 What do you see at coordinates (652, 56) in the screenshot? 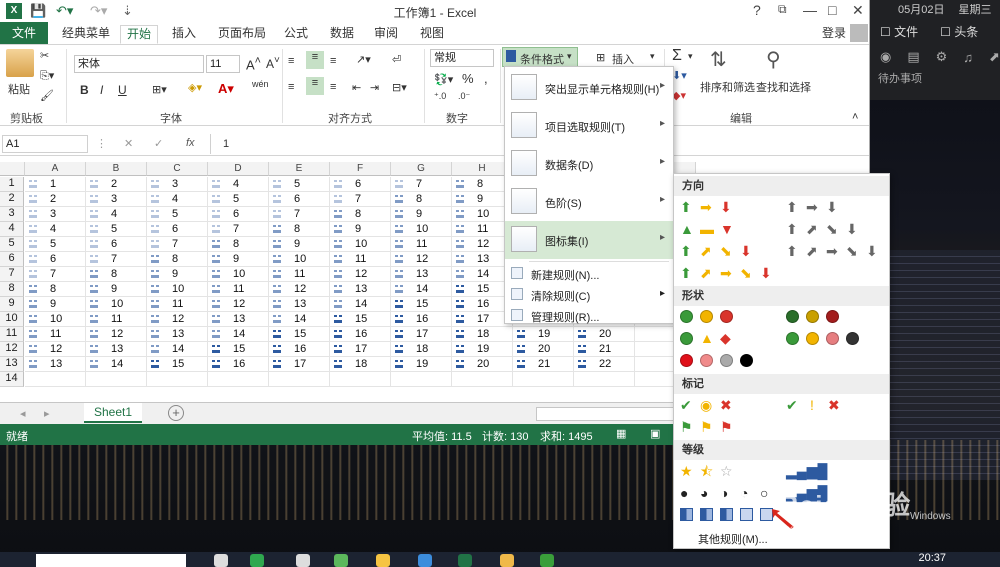
I see `insert-dropdown-icon: ▾` at bounding box center [652, 56].